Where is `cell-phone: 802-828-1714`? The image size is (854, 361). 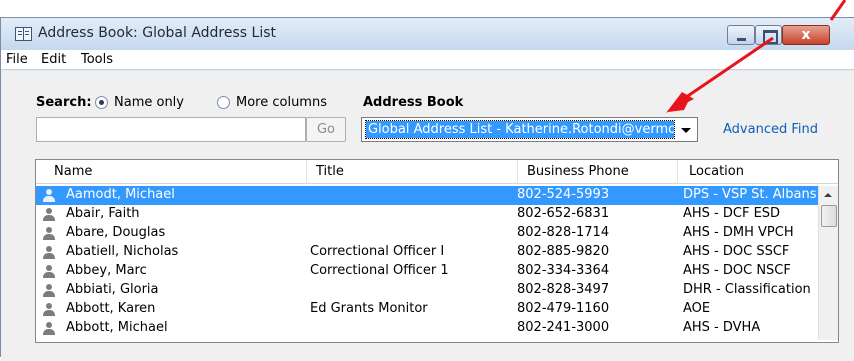 cell-phone: 802-828-1714 is located at coordinates (563, 232).